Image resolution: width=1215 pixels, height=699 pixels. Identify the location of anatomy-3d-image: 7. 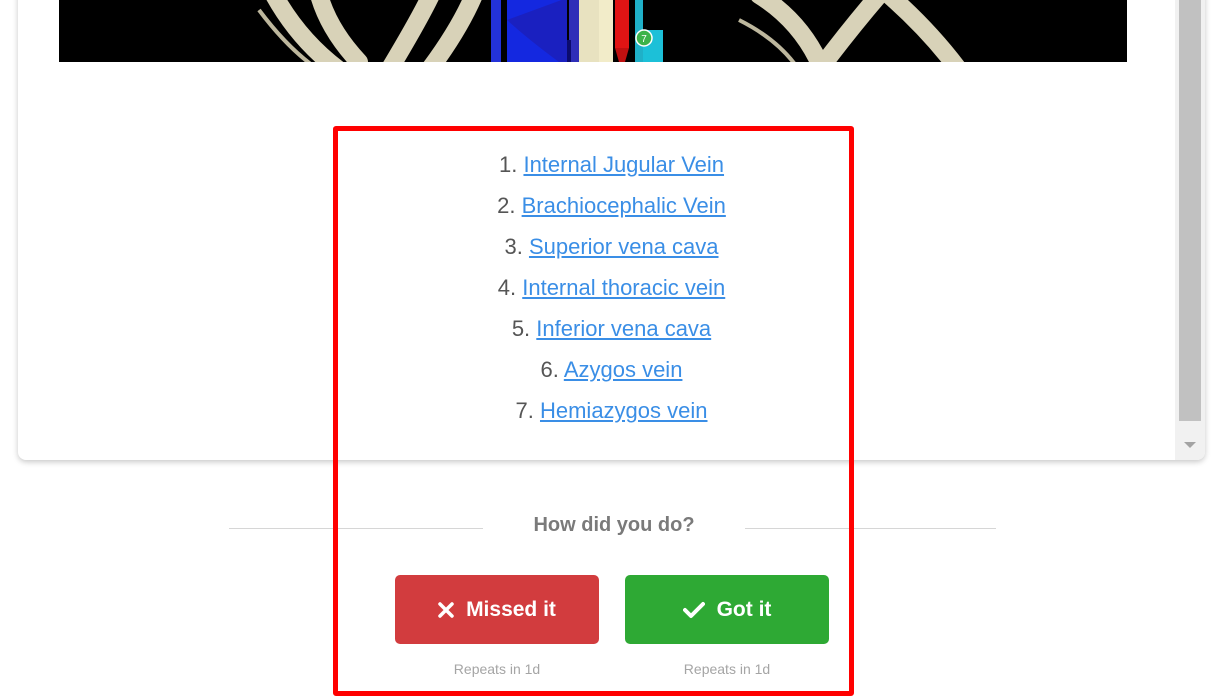
(593, 31).